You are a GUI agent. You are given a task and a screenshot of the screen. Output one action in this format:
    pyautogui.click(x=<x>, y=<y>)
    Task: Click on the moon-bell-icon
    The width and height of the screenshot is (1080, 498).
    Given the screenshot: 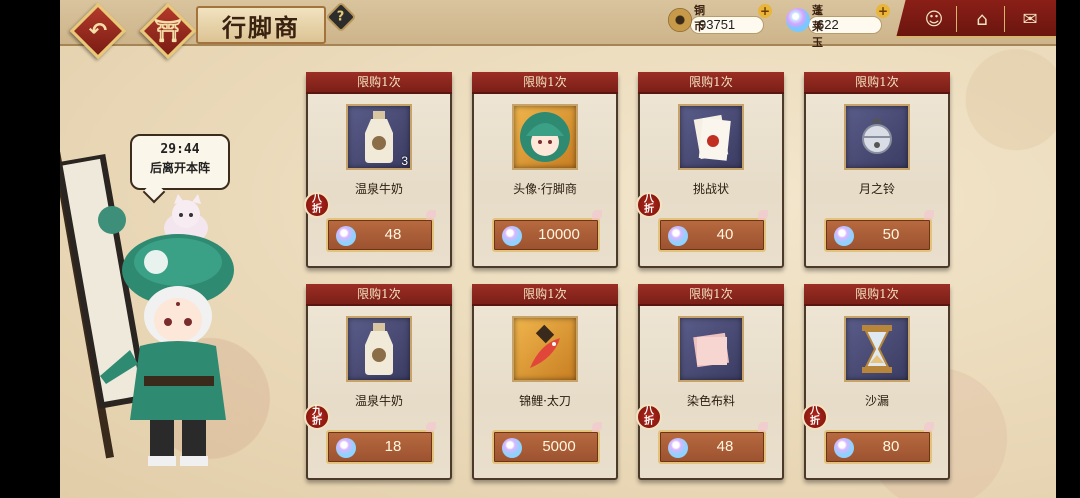 What is the action you would take?
    pyautogui.click(x=877, y=137)
    